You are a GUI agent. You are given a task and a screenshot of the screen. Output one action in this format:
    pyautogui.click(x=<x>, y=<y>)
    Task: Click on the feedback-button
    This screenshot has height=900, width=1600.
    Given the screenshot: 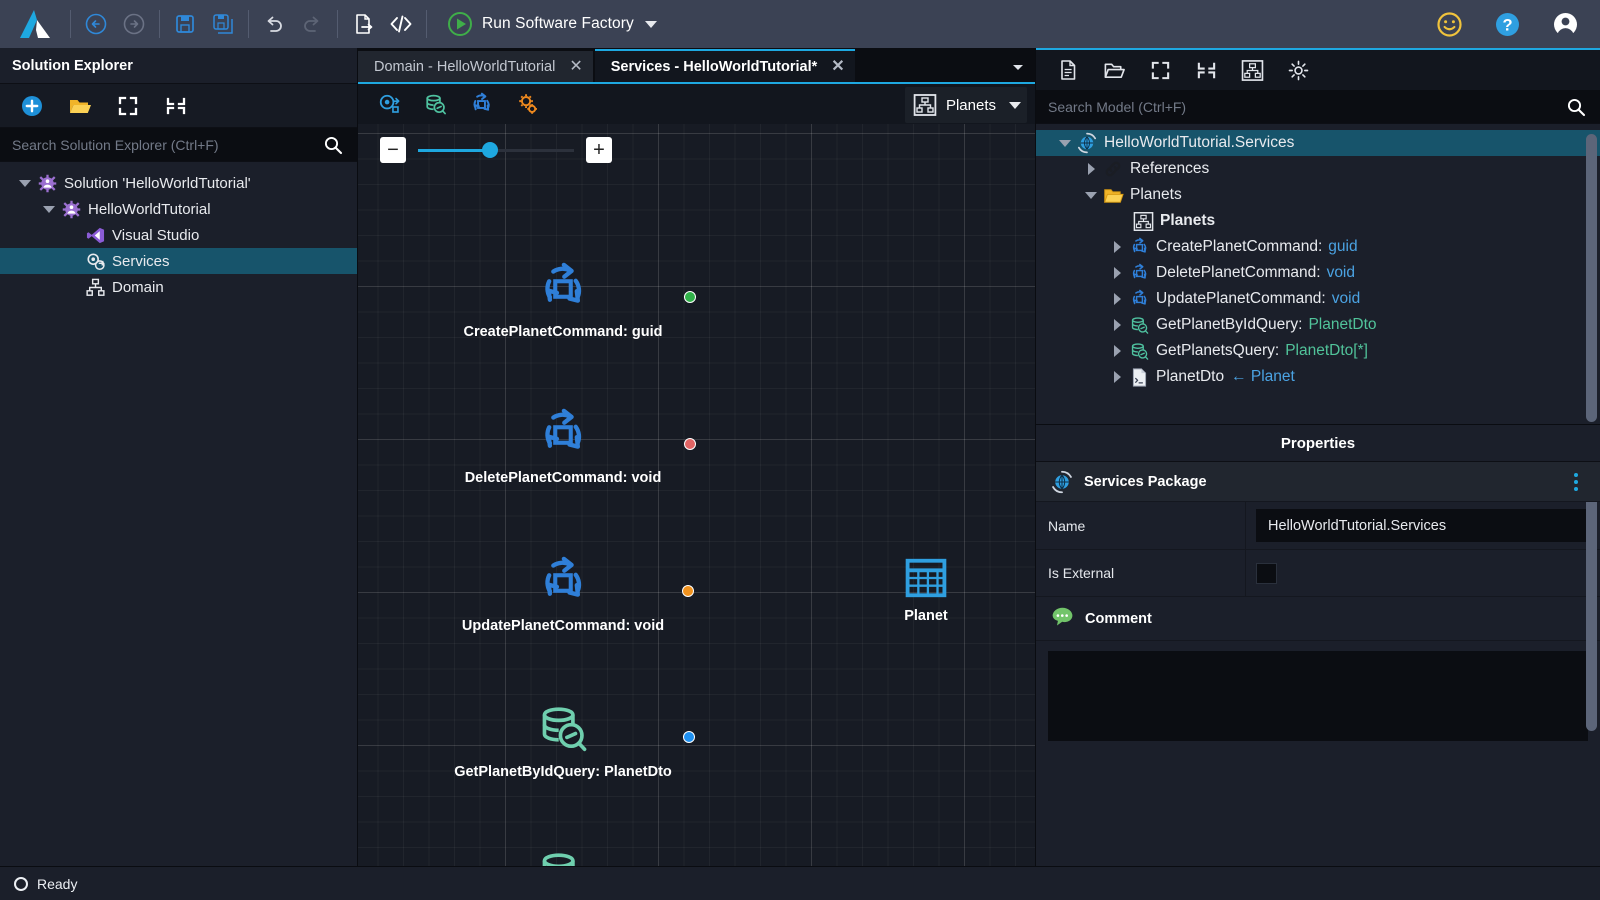 What is the action you would take?
    pyautogui.click(x=1449, y=24)
    